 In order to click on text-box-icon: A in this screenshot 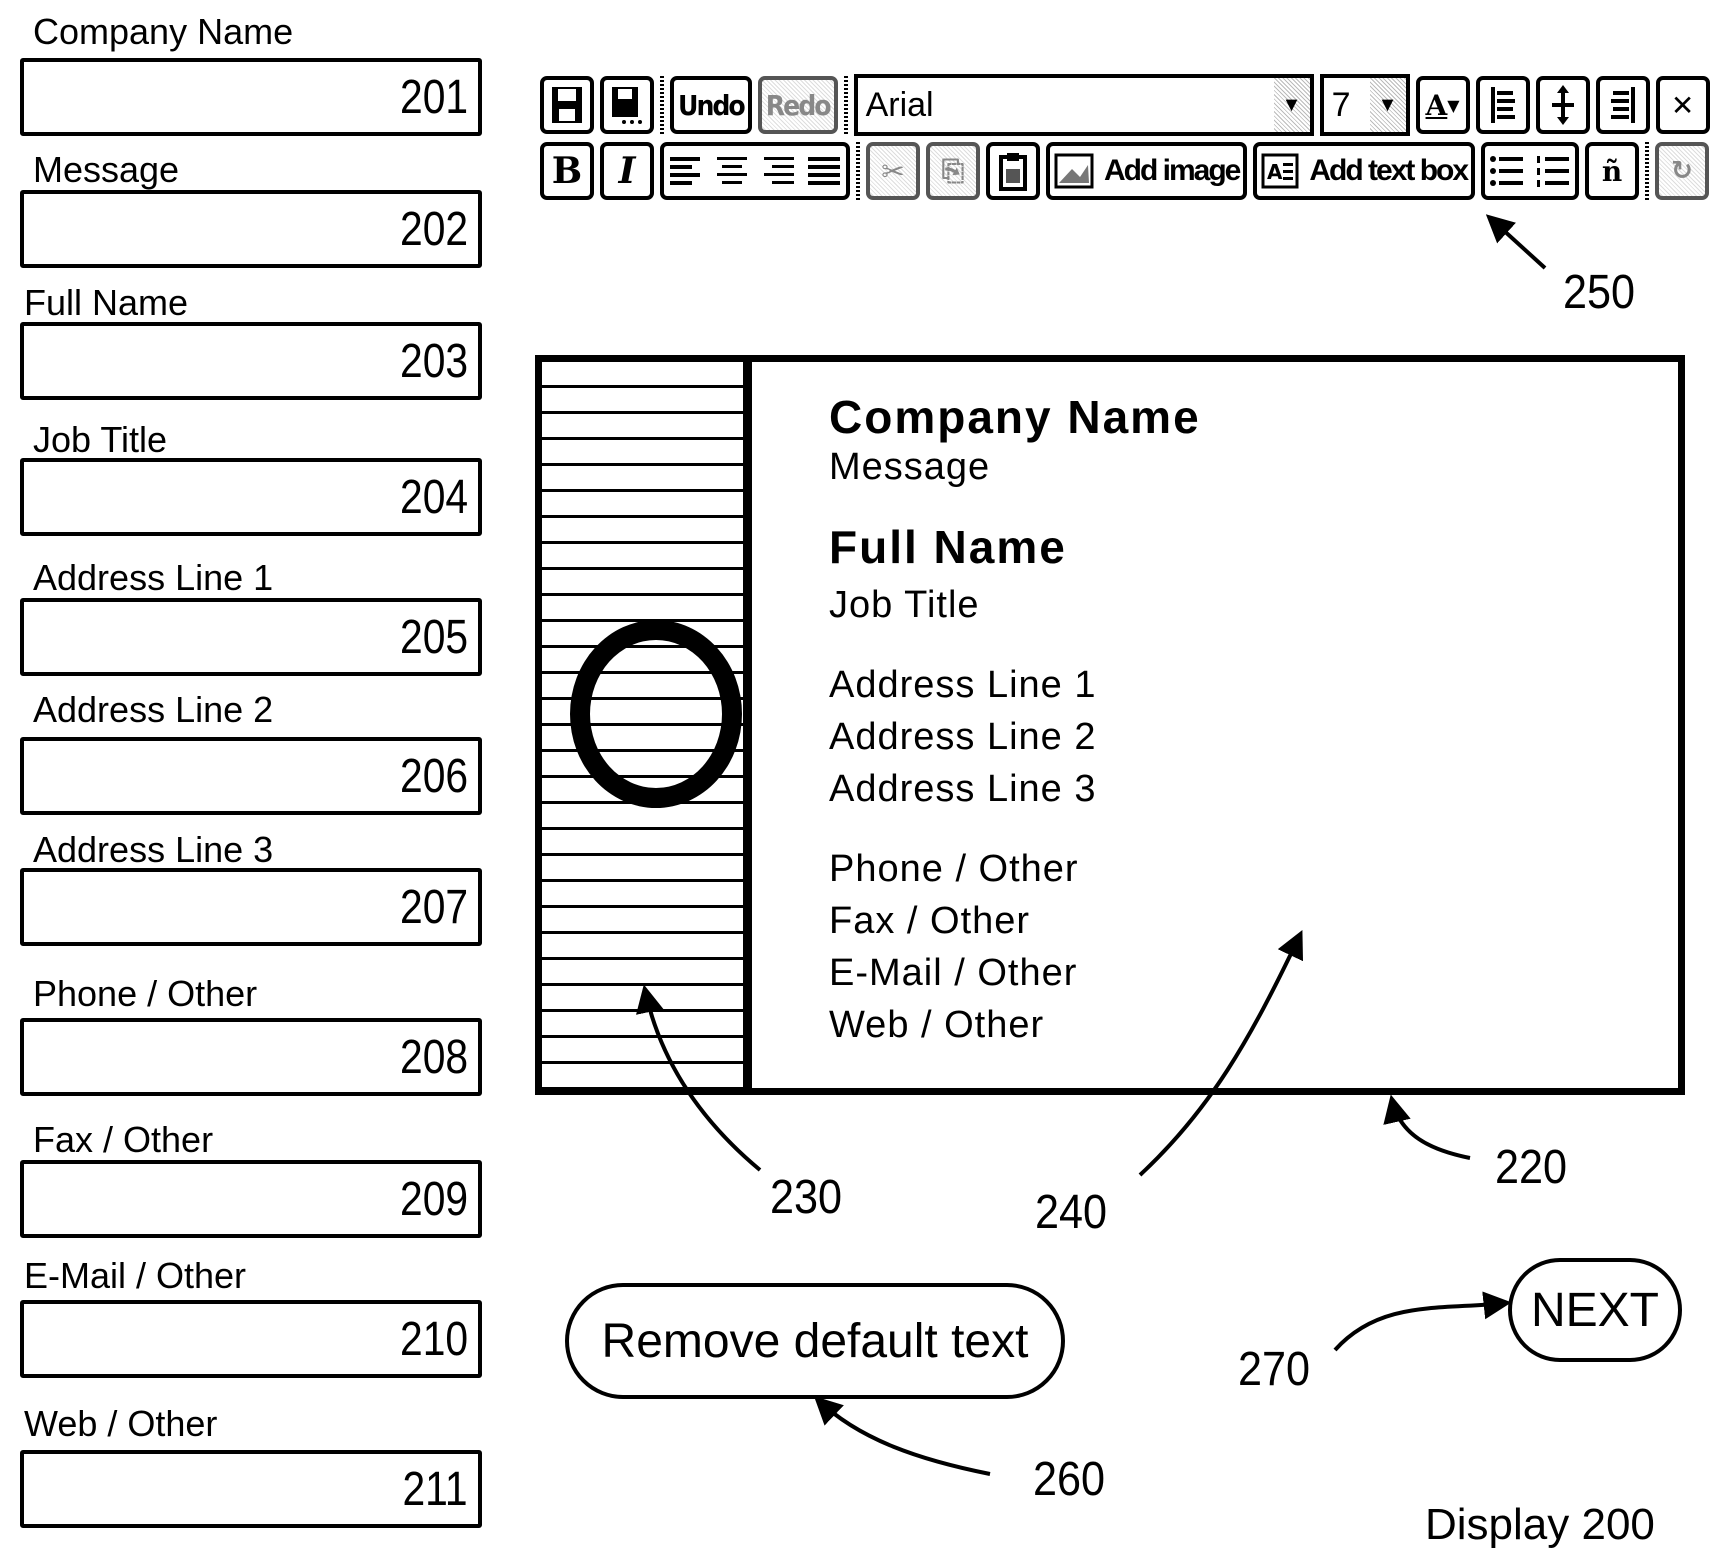, I will do `click(1280, 171)`.